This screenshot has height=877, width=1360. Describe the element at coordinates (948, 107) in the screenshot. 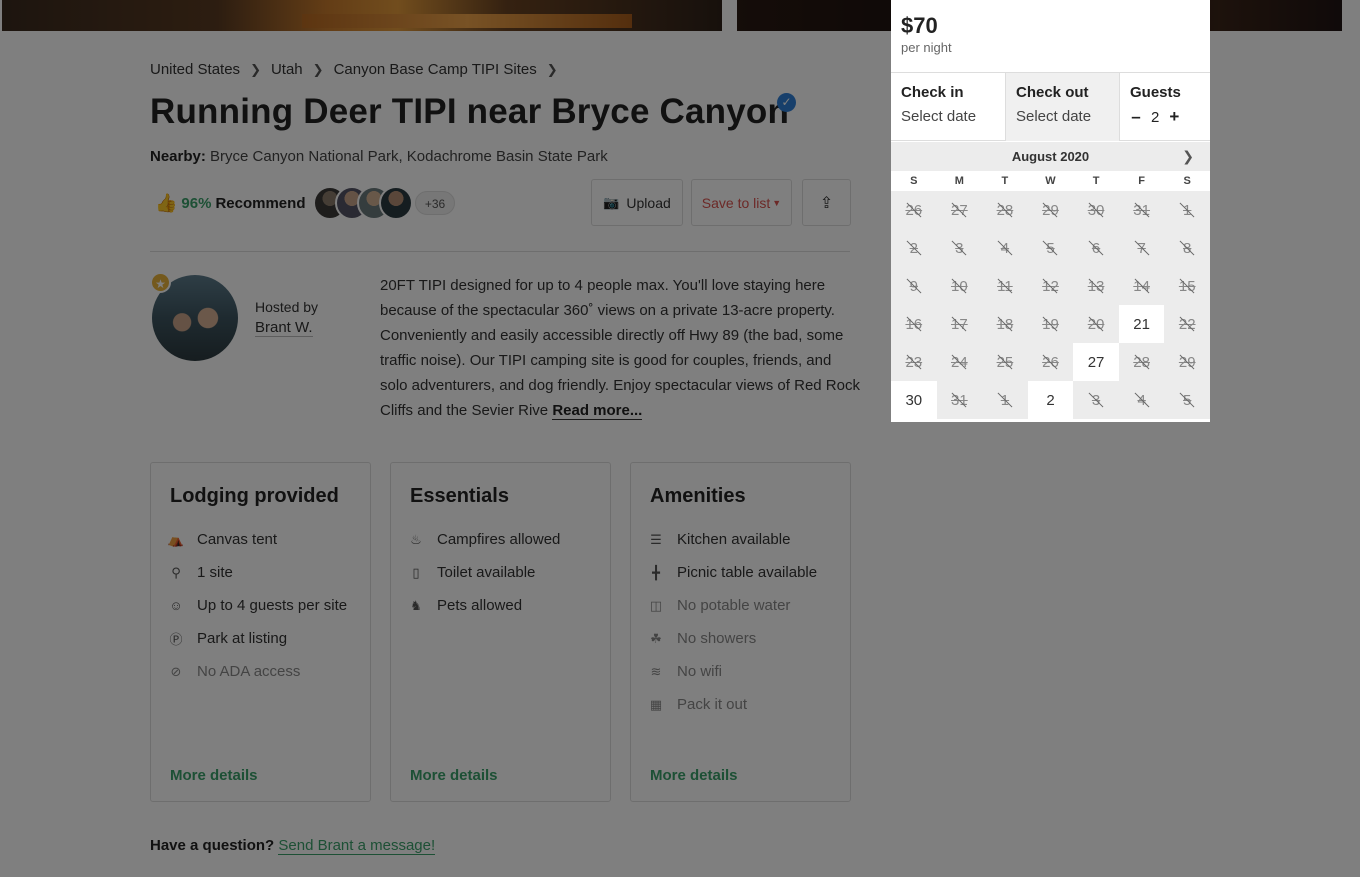

I see `checkin-field: Check in Select date` at that location.